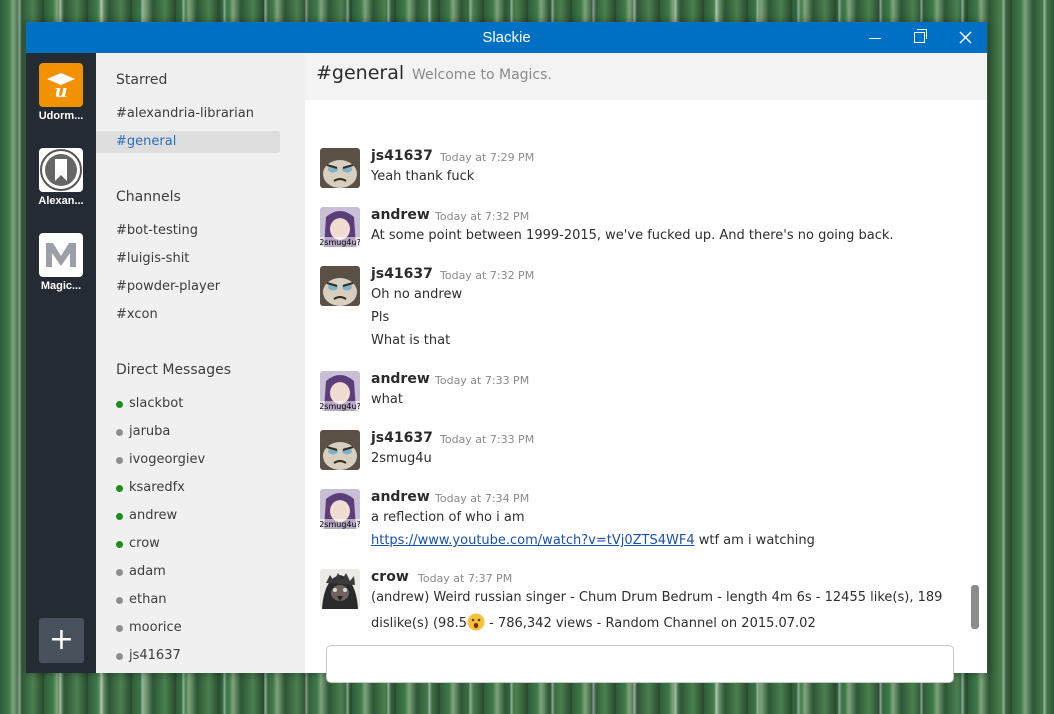 This screenshot has height=714, width=1054. Describe the element at coordinates (188, 516) in the screenshot. I see `dm-item-andrew: andrew` at that location.